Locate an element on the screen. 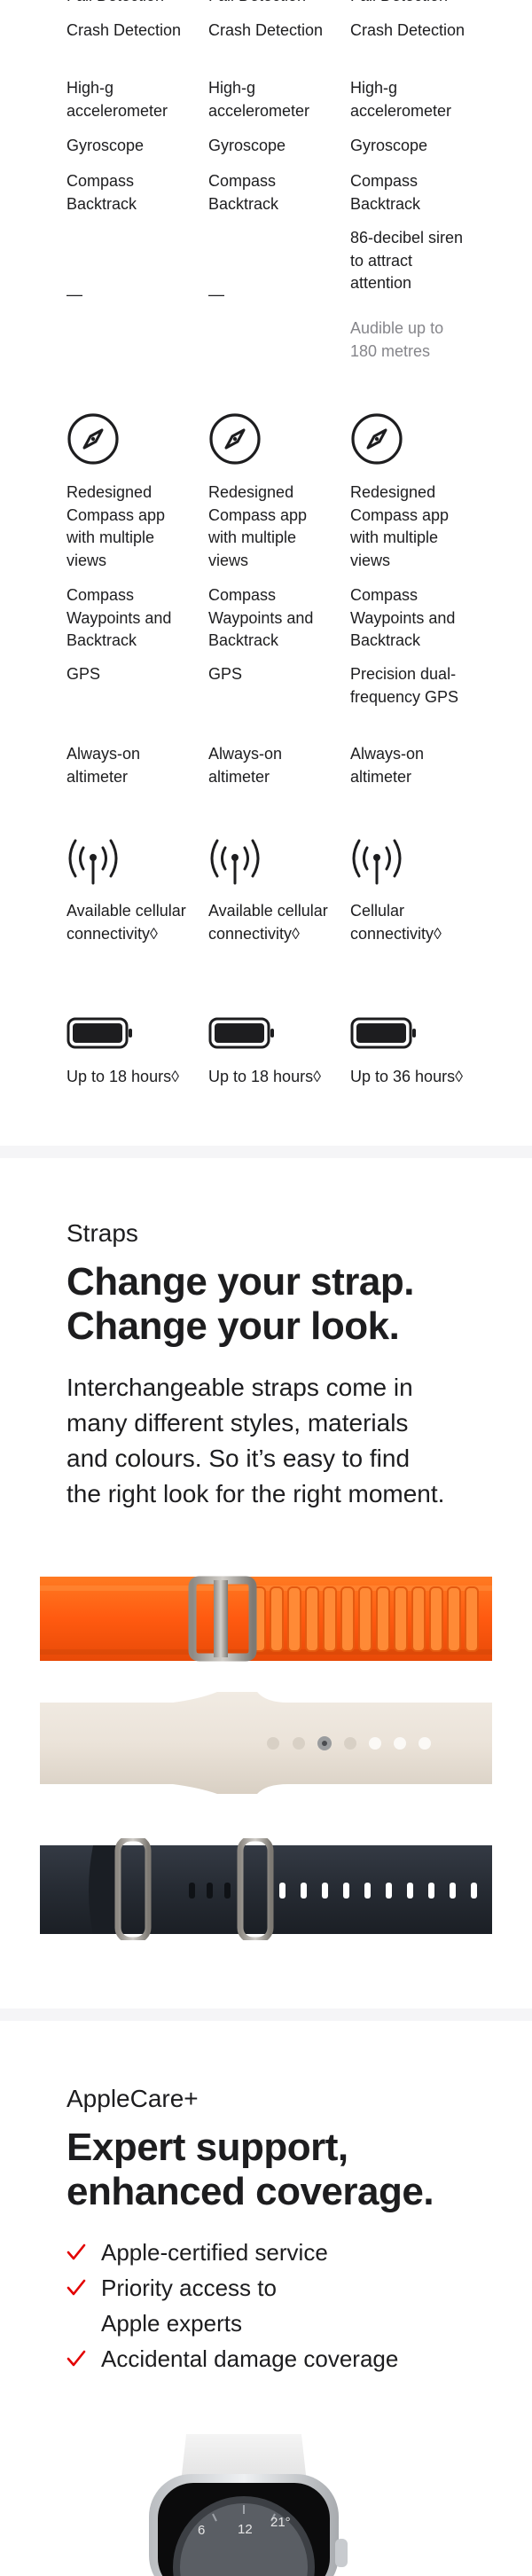 The height and width of the screenshot is (2576, 532). feature-label: Apple-certified service is located at coordinates (215, 2252).